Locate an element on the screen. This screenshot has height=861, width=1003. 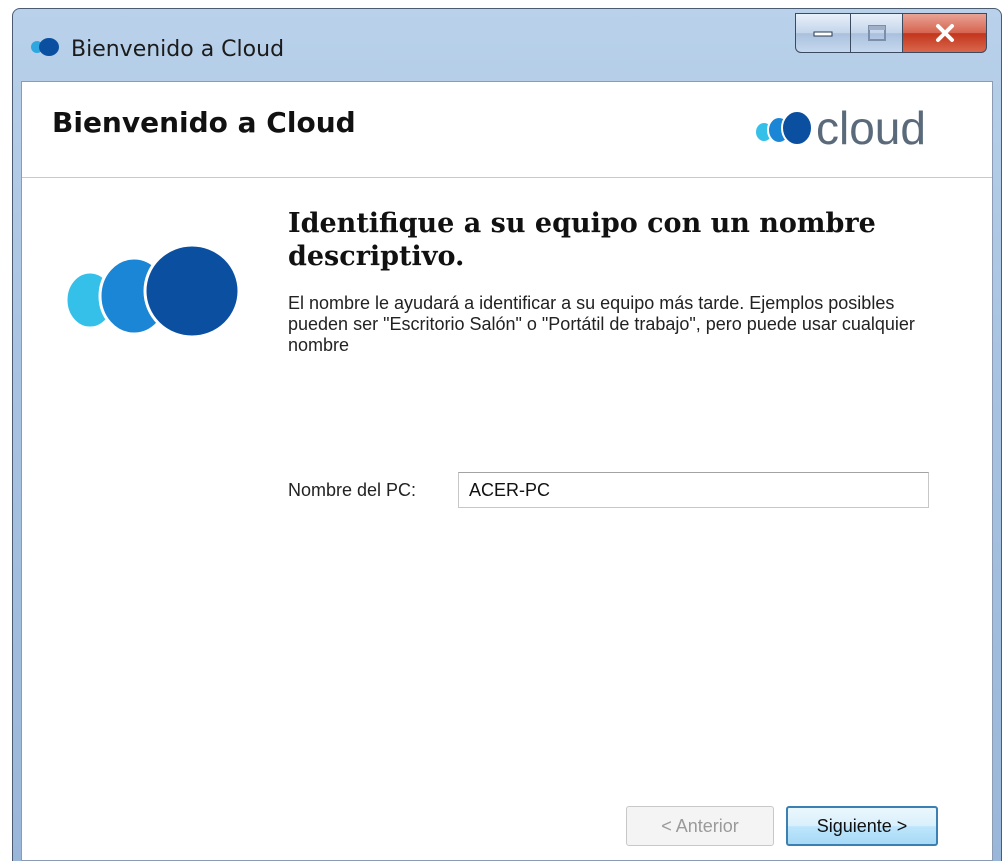
maximize-button is located at coordinates (877, 33).